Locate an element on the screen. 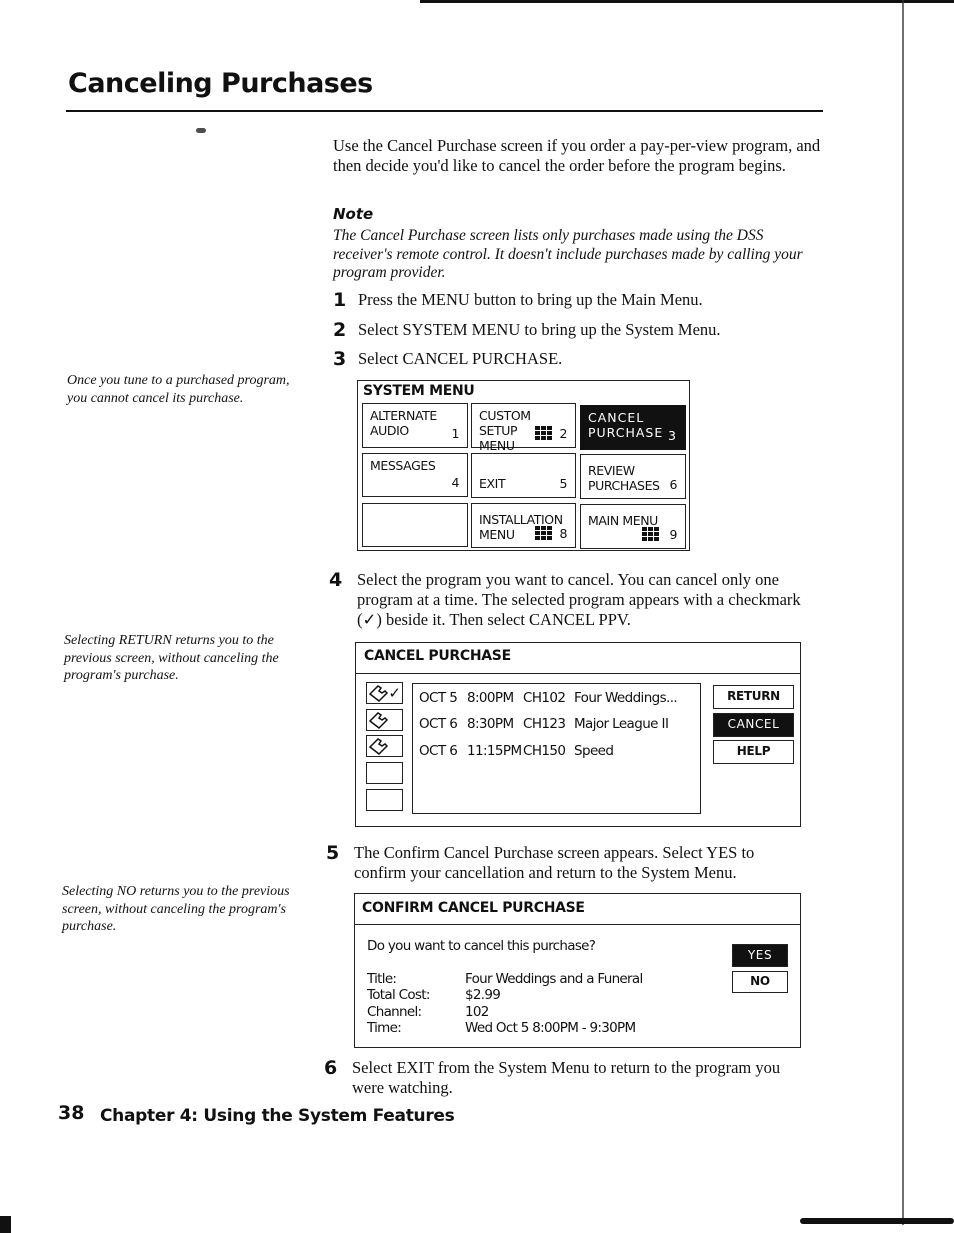 This screenshot has height=1233, width=954. return-button: RETURN is located at coordinates (753, 697).